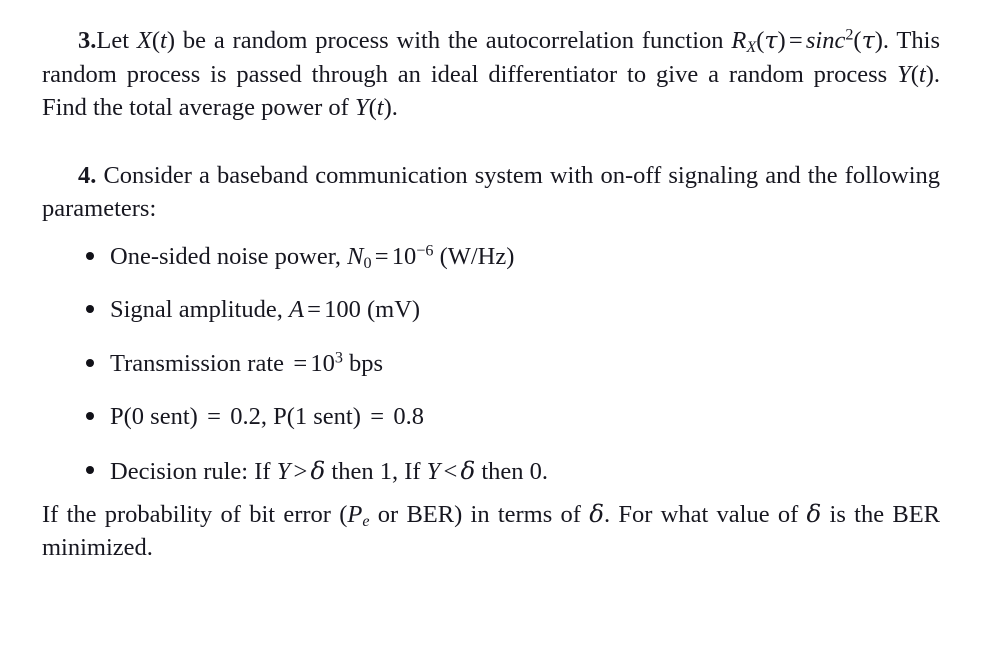 The image size is (991, 645). What do you see at coordinates (491, 416) in the screenshot?
I see `list-item-priors: P(0 sent) = 0.2, P(1 sent) = 0.8` at bounding box center [491, 416].